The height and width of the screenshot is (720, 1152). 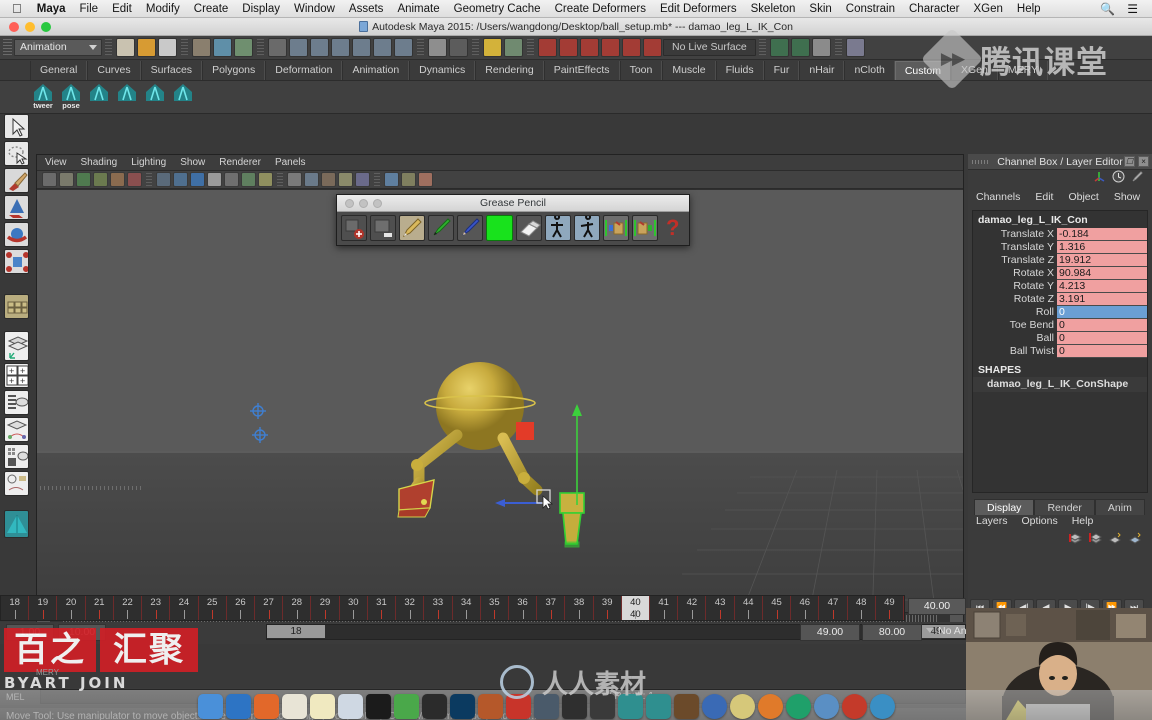 I want to click on channel-value-field: 4.213, so click(x=1102, y=286).